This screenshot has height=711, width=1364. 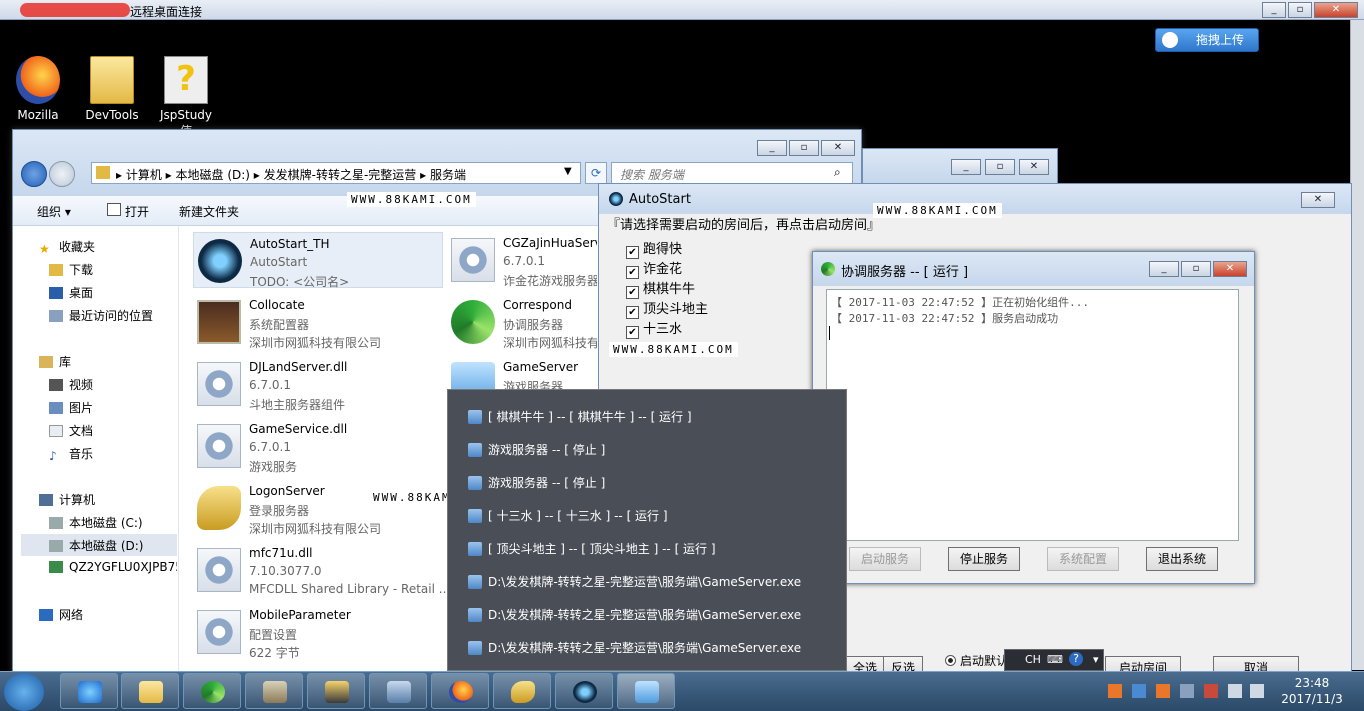 What do you see at coordinates (213, 175) in the screenshot?
I see `breadcrumb-d-drive: 本地磁盘 (D:)` at bounding box center [213, 175].